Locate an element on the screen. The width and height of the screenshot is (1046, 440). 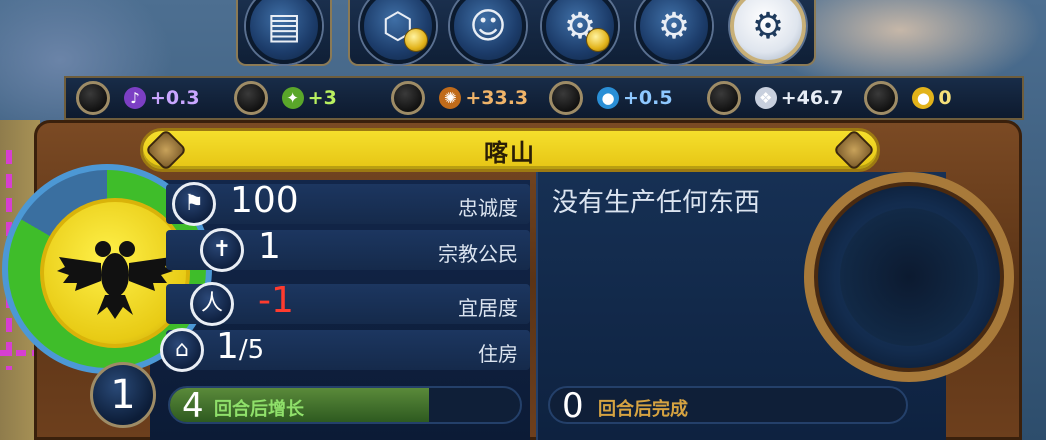
stat-value: 100 is located at coordinates (264, 200).